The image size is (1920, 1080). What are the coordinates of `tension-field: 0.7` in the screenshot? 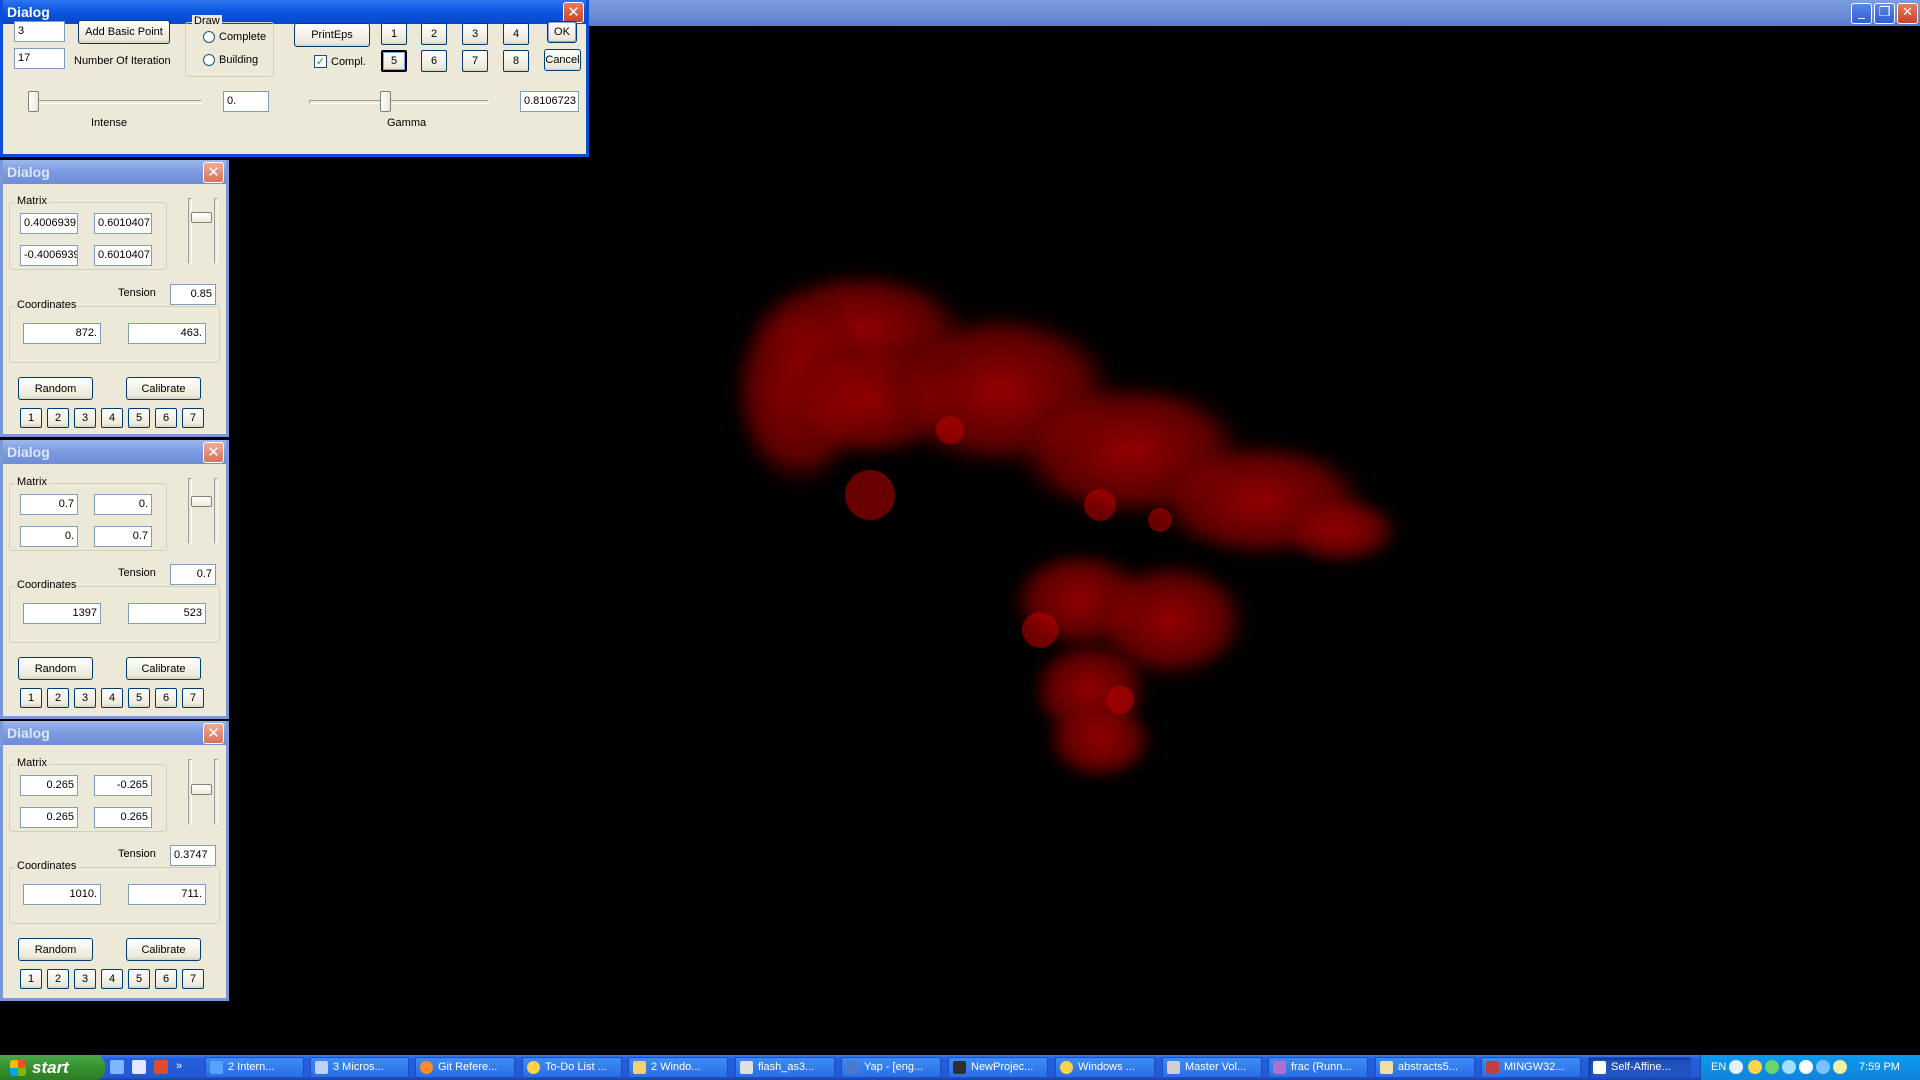 It's located at (193, 574).